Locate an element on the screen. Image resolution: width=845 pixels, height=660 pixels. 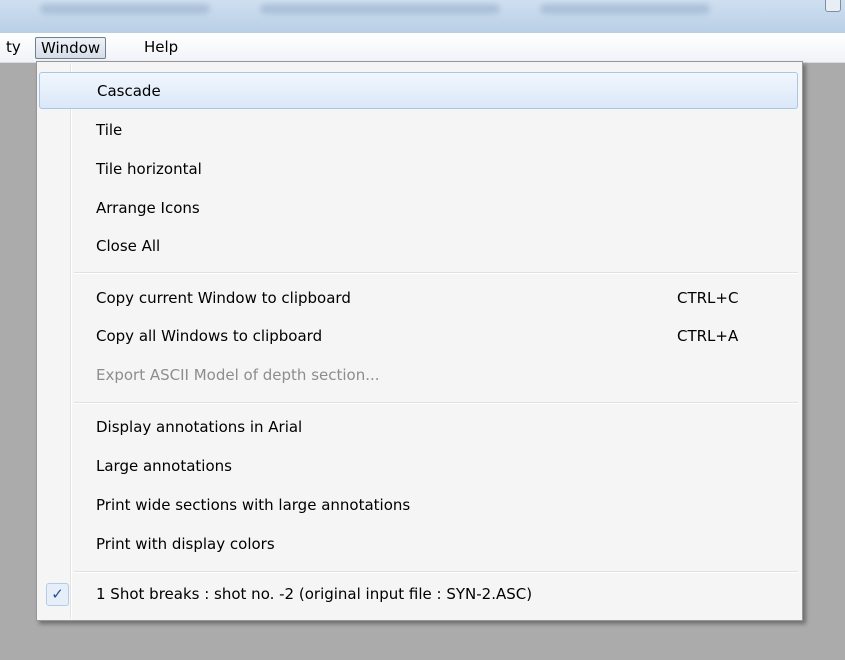
menu-item-shortcut: CTRL+A is located at coordinates (708, 336).